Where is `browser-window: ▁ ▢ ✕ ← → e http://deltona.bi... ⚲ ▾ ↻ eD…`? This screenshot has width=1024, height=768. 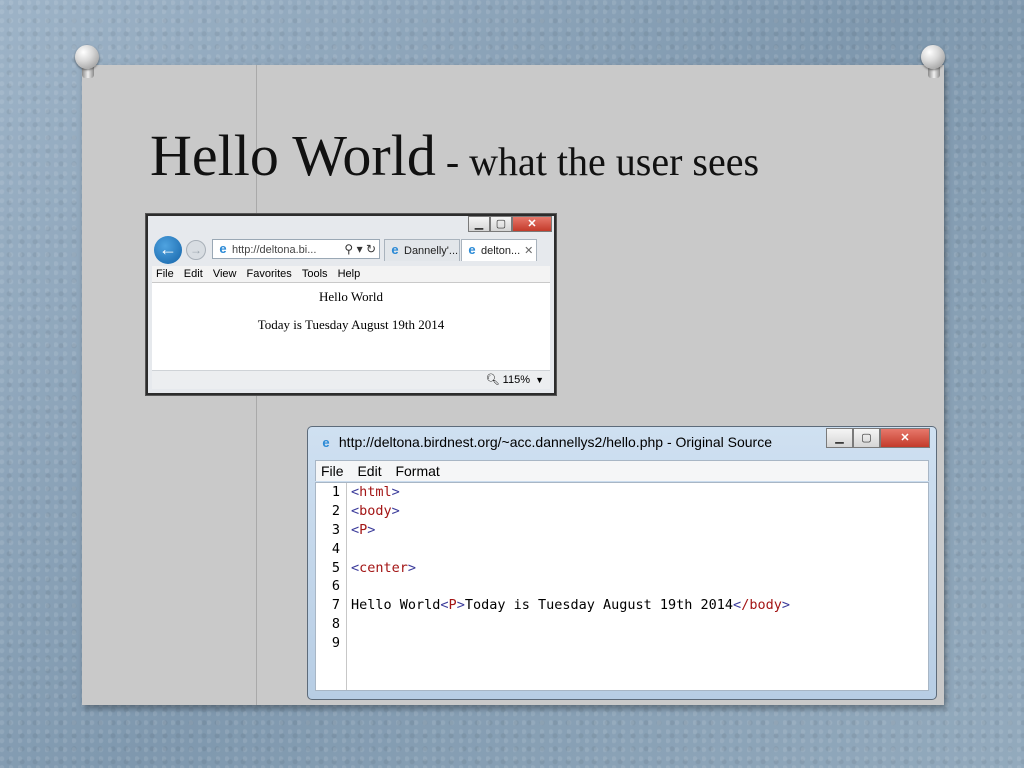 browser-window: ▁ ▢ ✕ ← → e http://deltona.bi... ⚲ ▾ ↻ eD… is located at coordinates (351, 304).